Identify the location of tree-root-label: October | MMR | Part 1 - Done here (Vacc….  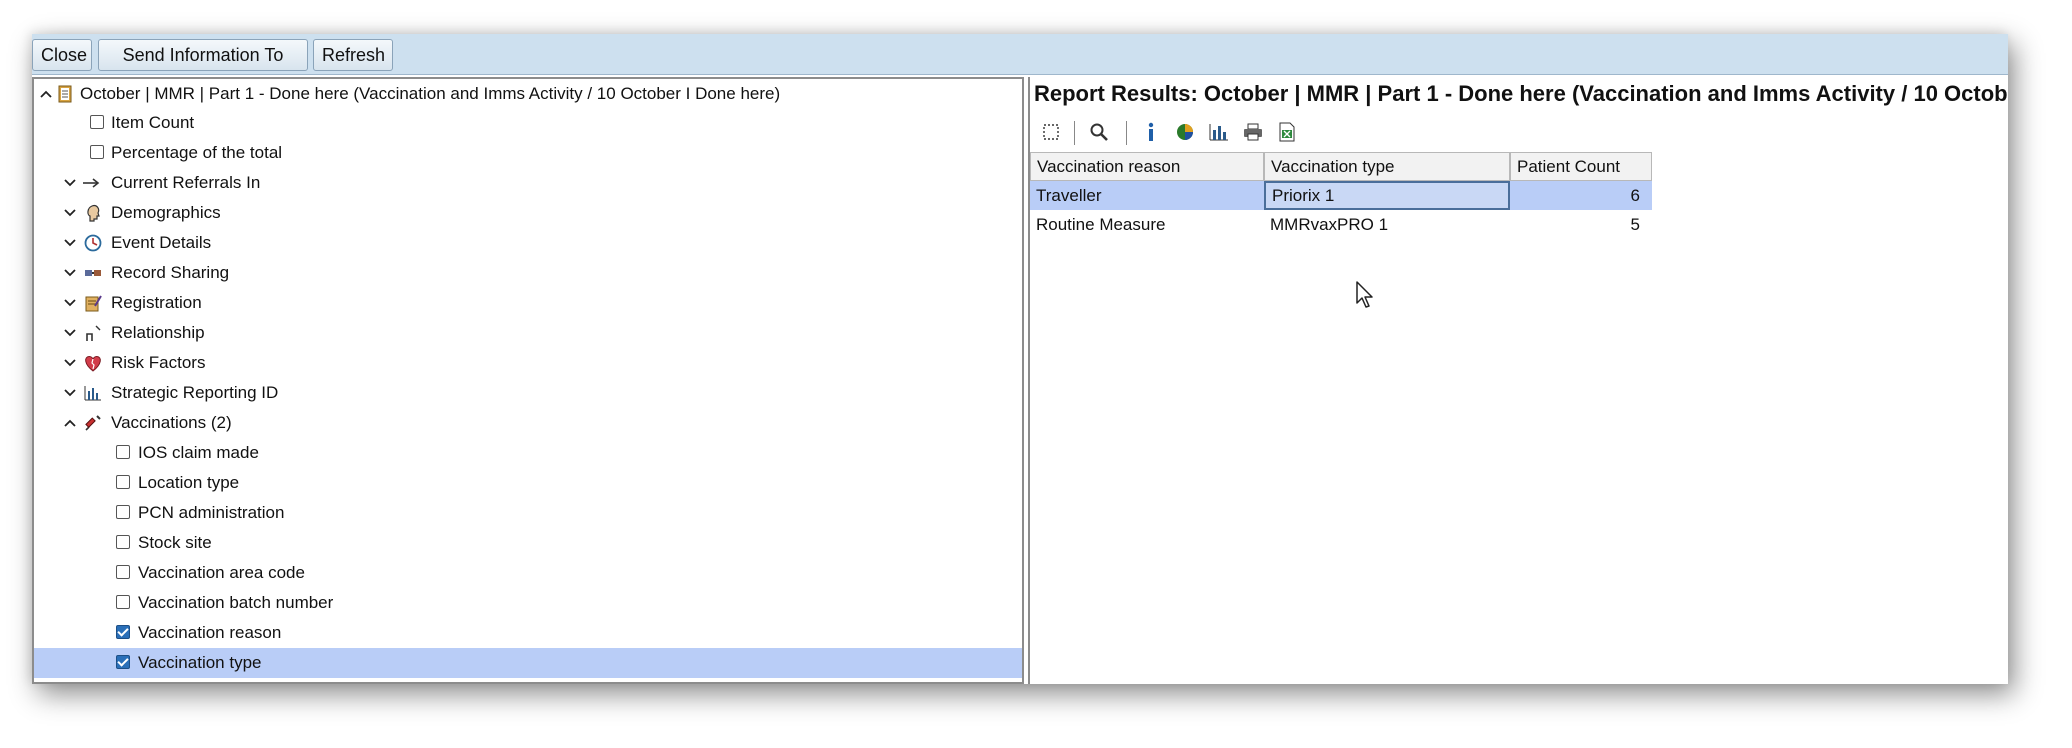
(430, 93).